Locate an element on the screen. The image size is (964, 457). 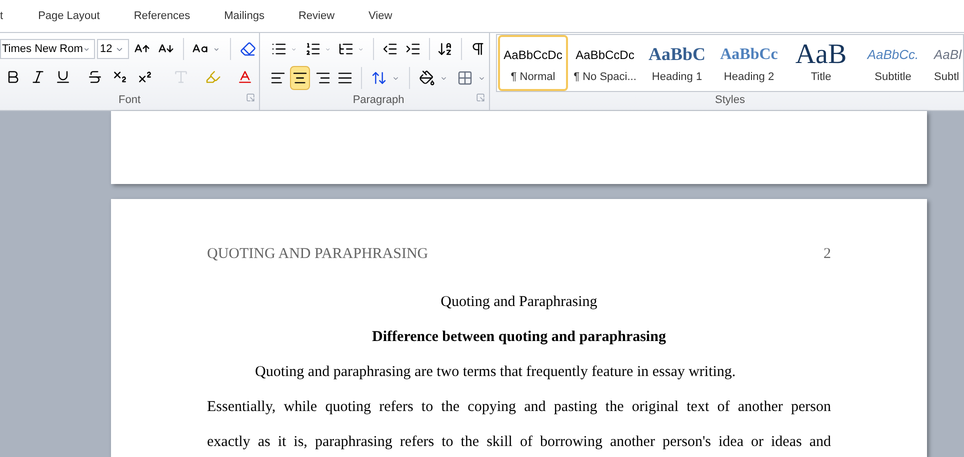
ribbon-tab: t is located at coordinates (11, 16).